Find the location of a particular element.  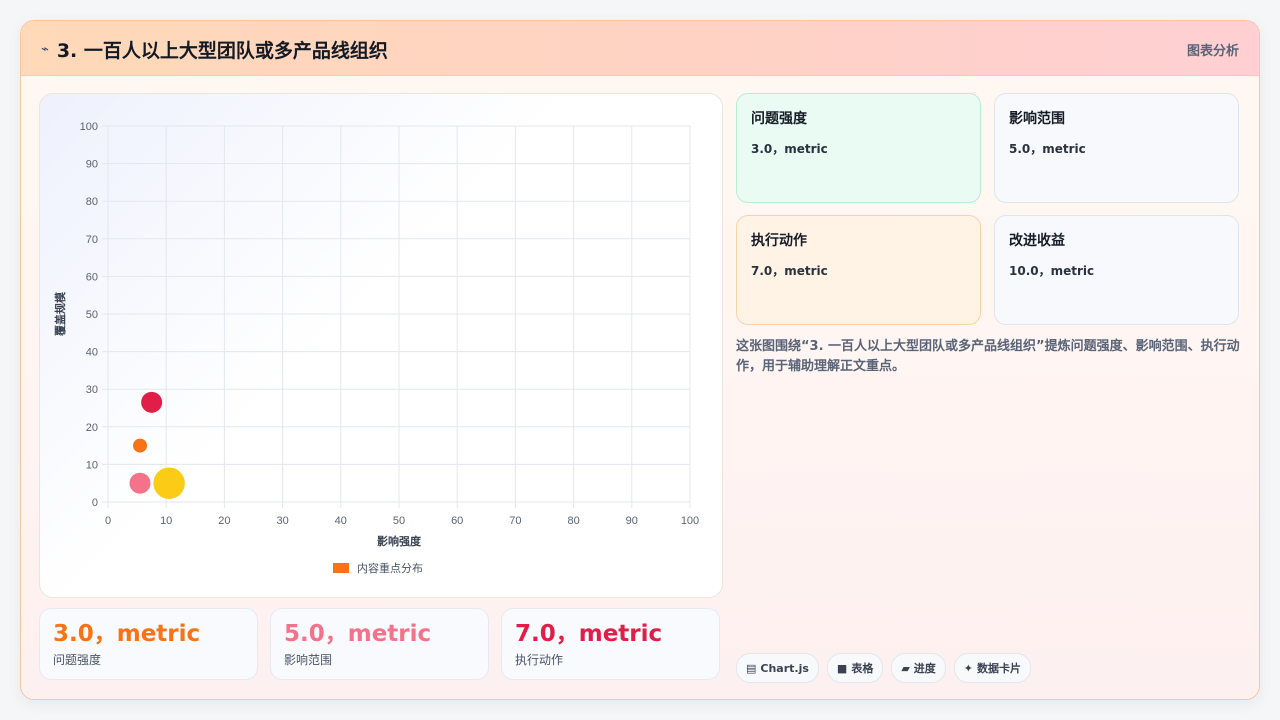

tag-progress: ▰ 进度 is located at coordinates (918, 668).